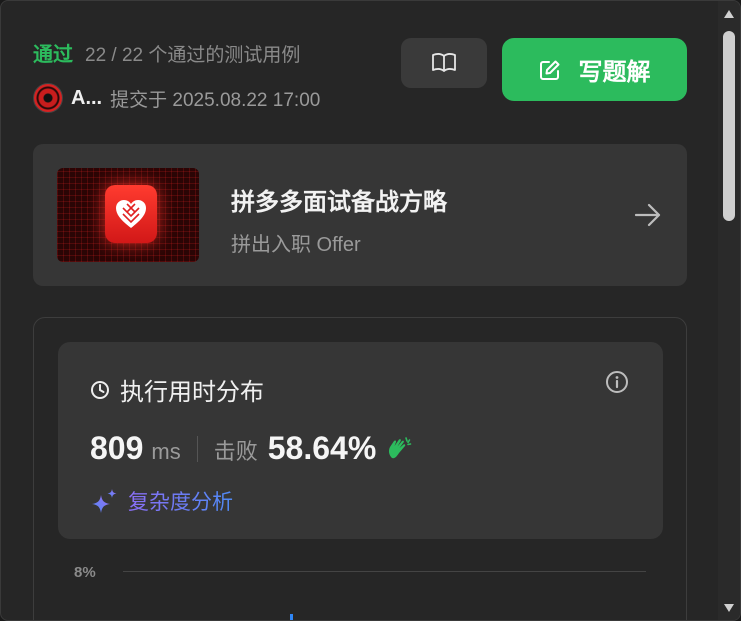 This screenshot has height=621, width=741. What do you see at coordinates (53, 55) in the screenshot?
I see `status-accepted: 通过` at bounding box center [53, 55].